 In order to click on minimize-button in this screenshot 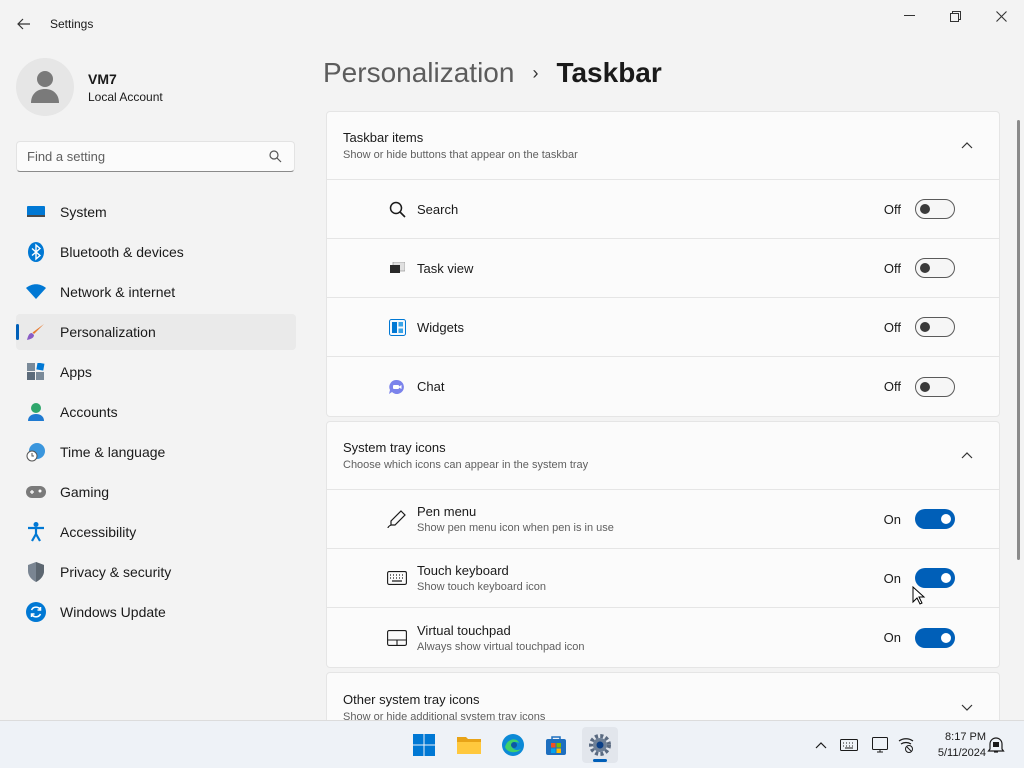, I will do `click(909, 16)`.